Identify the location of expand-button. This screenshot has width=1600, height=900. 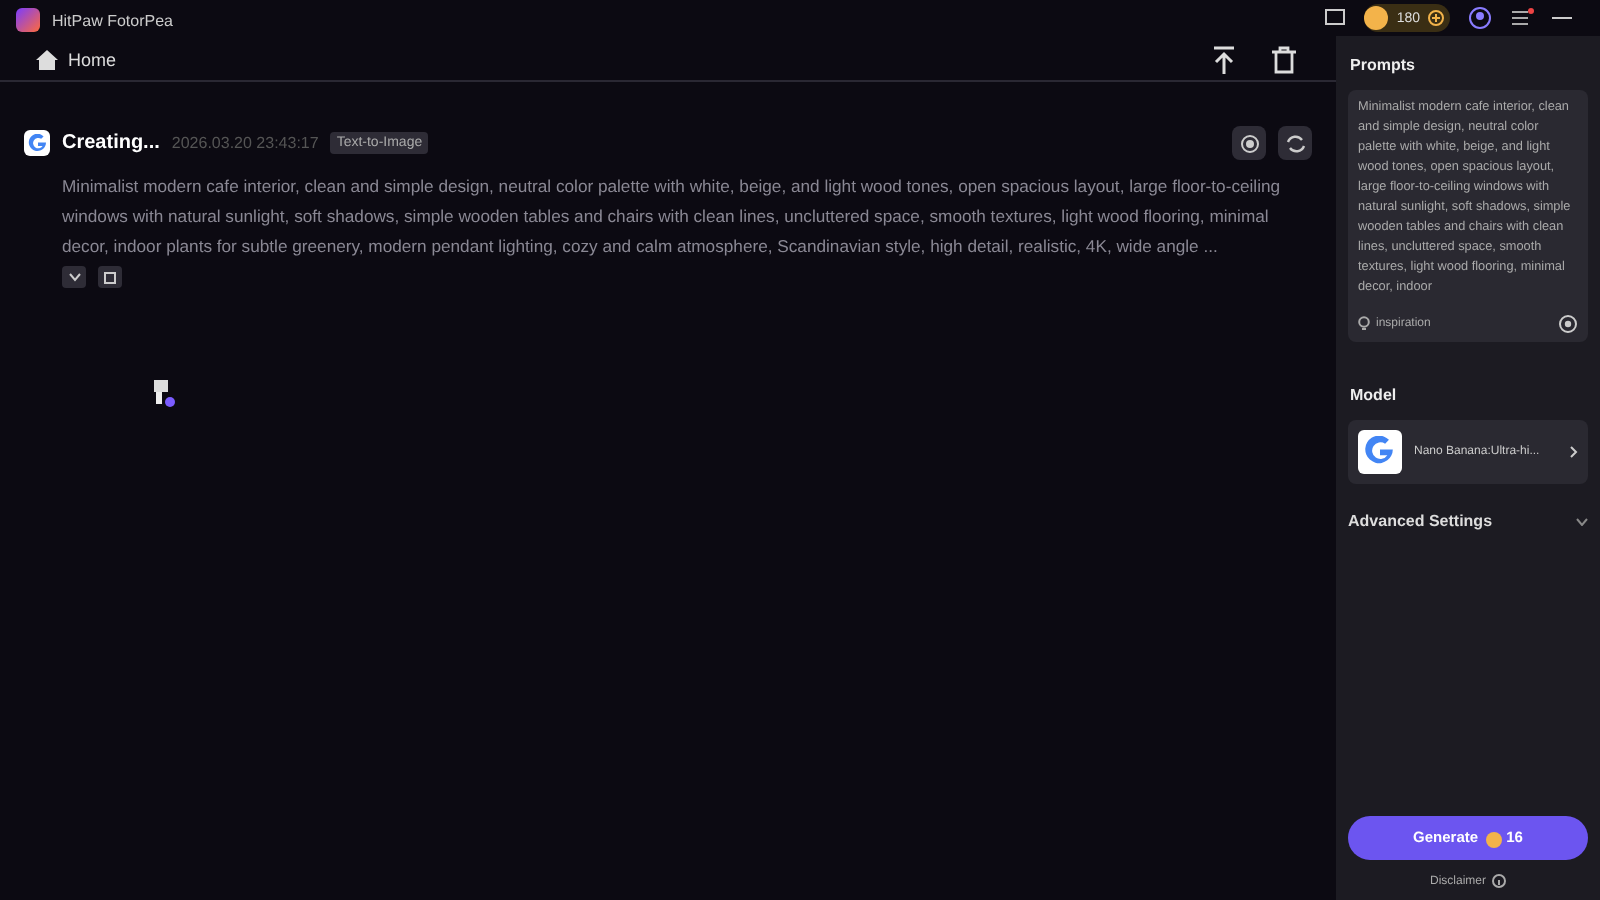
(74, 277).